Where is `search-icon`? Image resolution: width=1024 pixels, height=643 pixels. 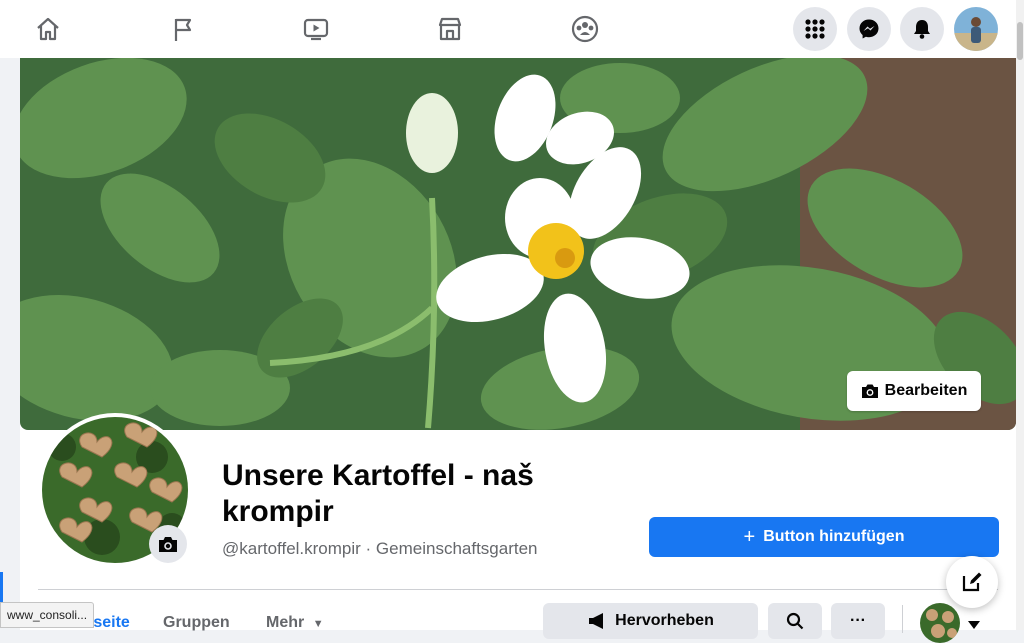
search-icon is located at coordinates (795, 621).